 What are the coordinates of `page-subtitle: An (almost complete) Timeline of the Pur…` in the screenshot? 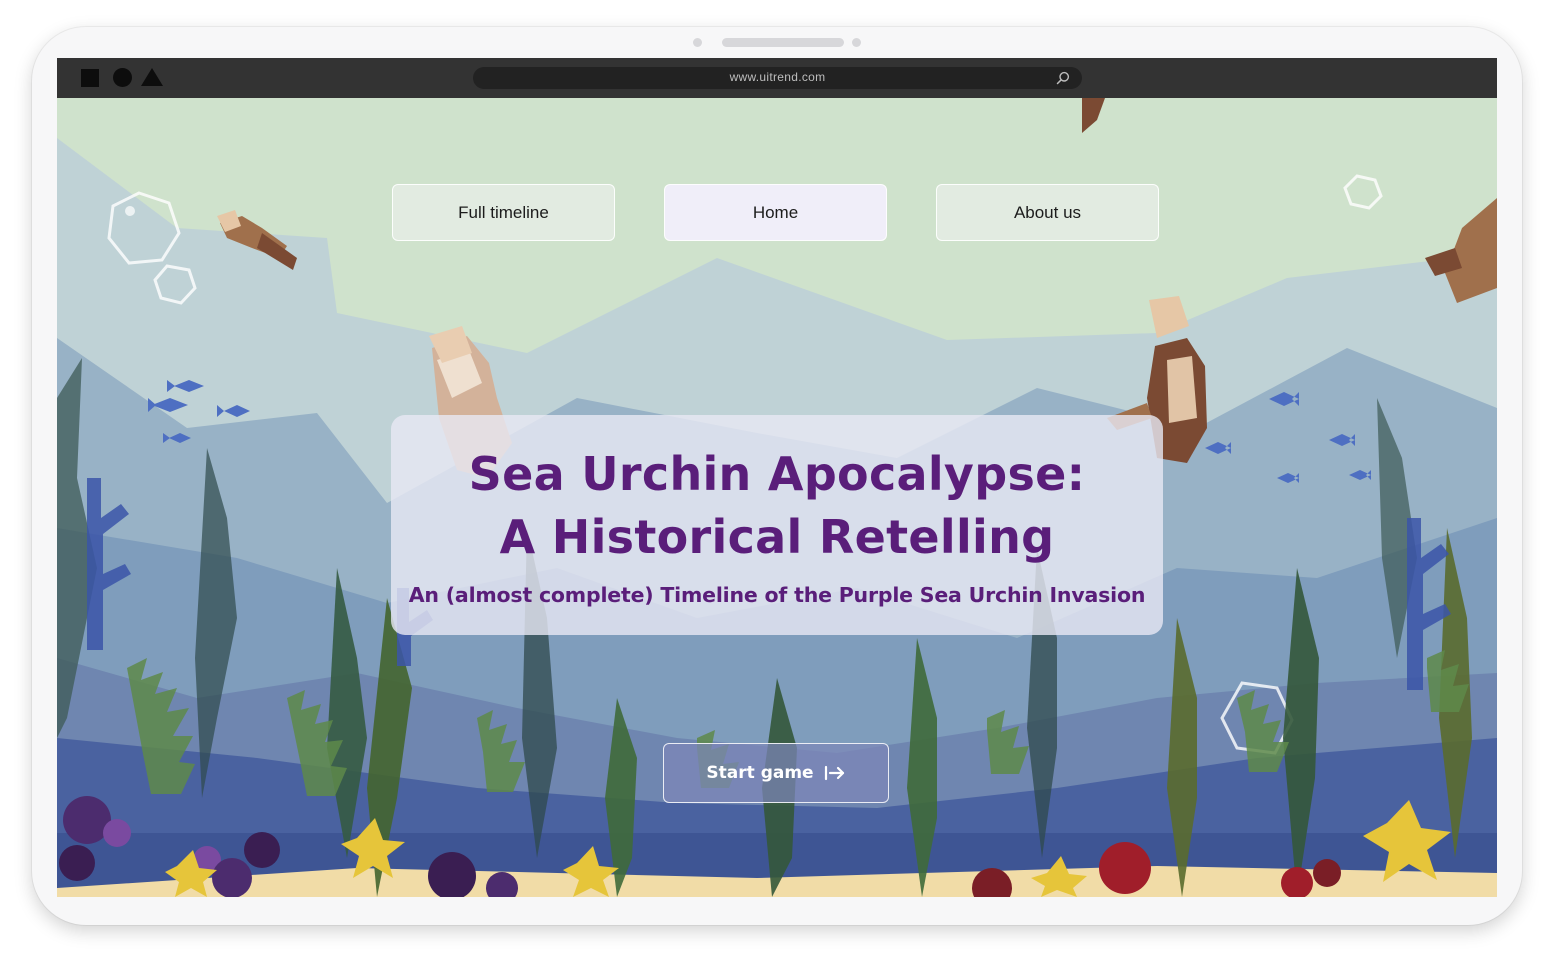 It's located at (777, 595).